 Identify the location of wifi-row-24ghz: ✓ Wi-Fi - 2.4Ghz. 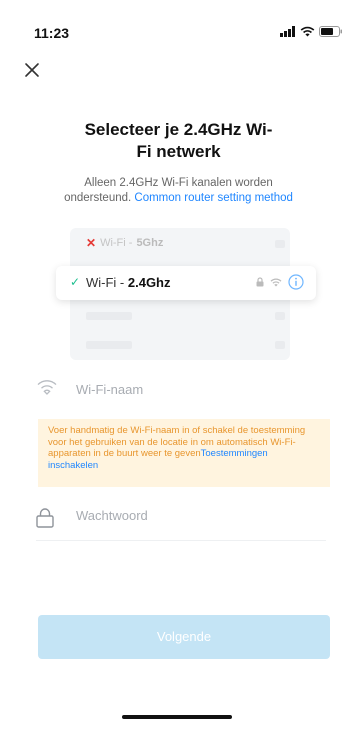
(186, 283).